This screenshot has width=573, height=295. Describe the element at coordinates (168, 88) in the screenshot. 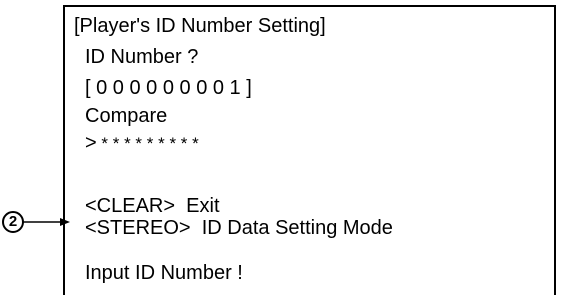

I see `id-number-value: [ 0 0 0 0 0 0 0 0 1 ]` at that location.